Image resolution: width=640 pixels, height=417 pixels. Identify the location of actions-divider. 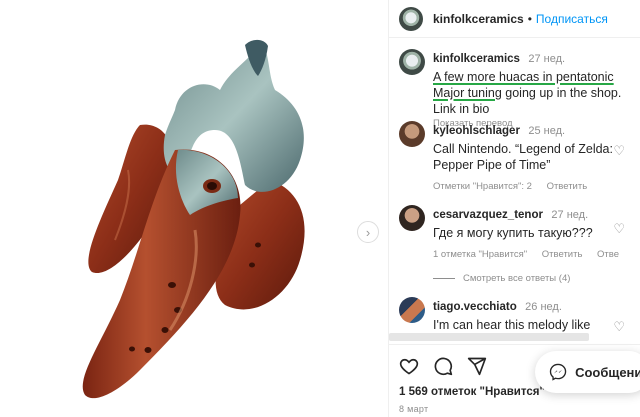
(514, 344).